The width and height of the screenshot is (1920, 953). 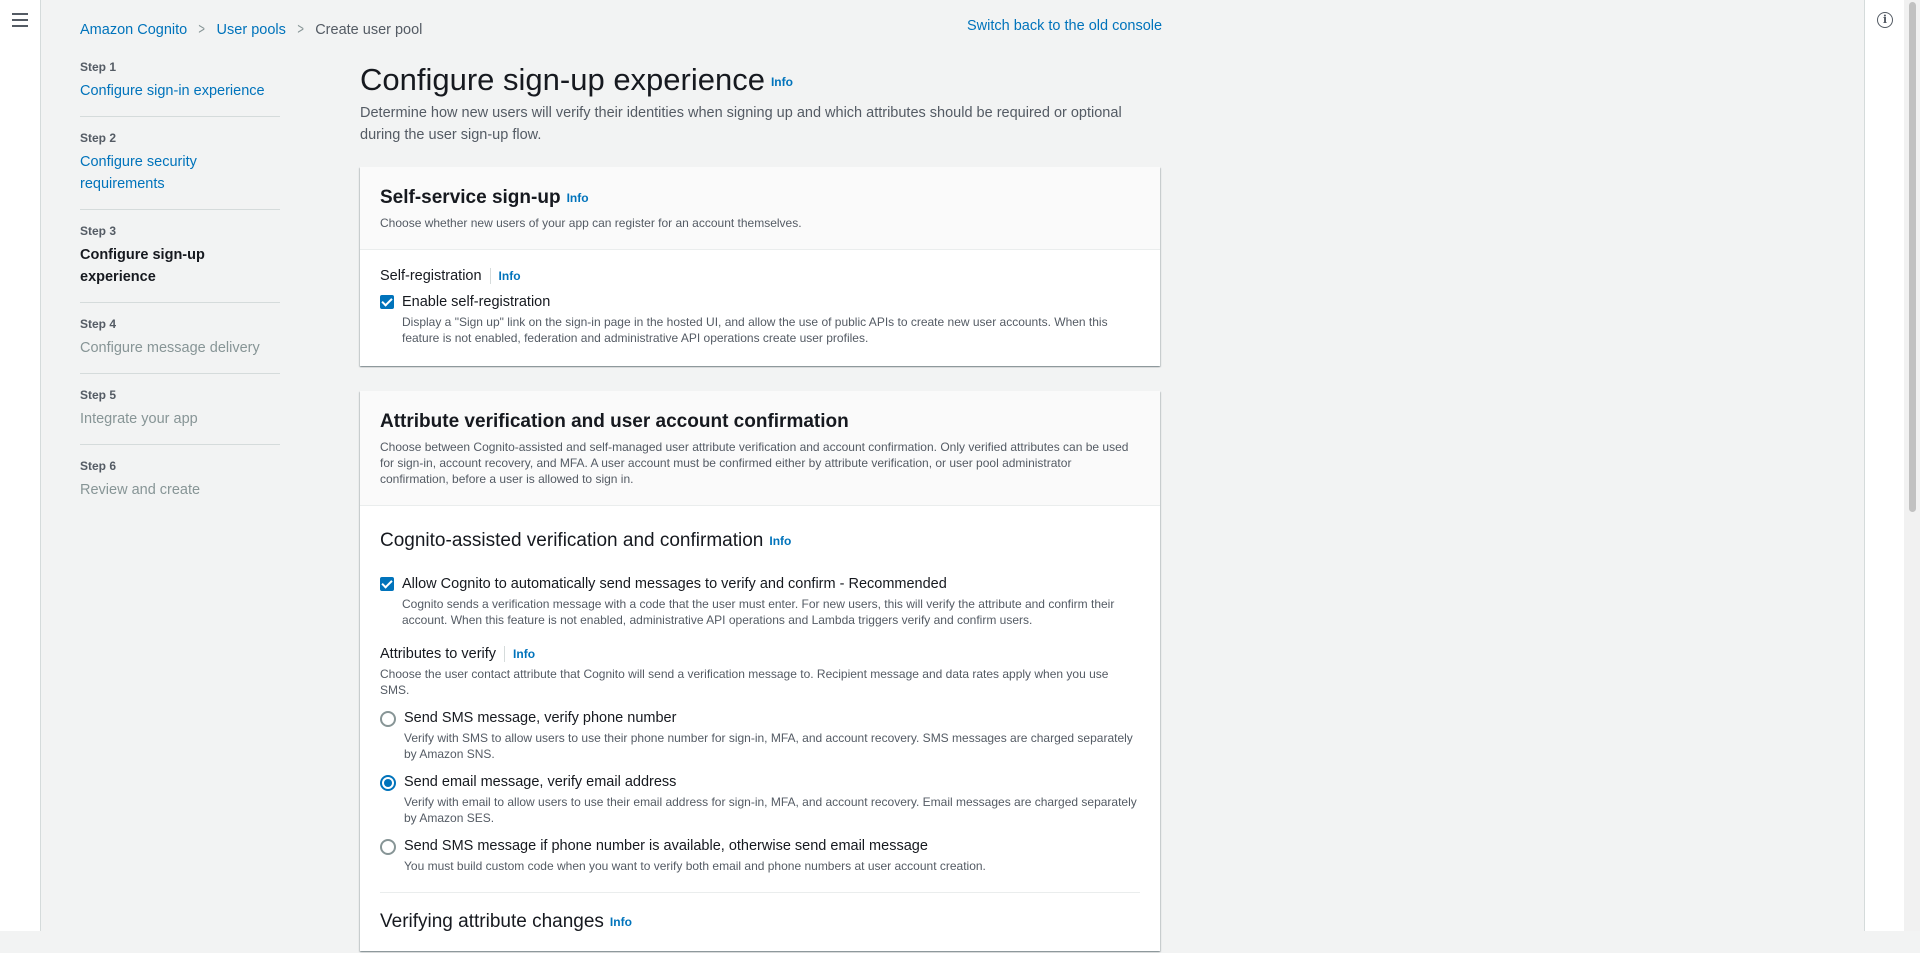 I want to click on radio-label: Send SMS message, verify phone number, so click(x=540, y=718).